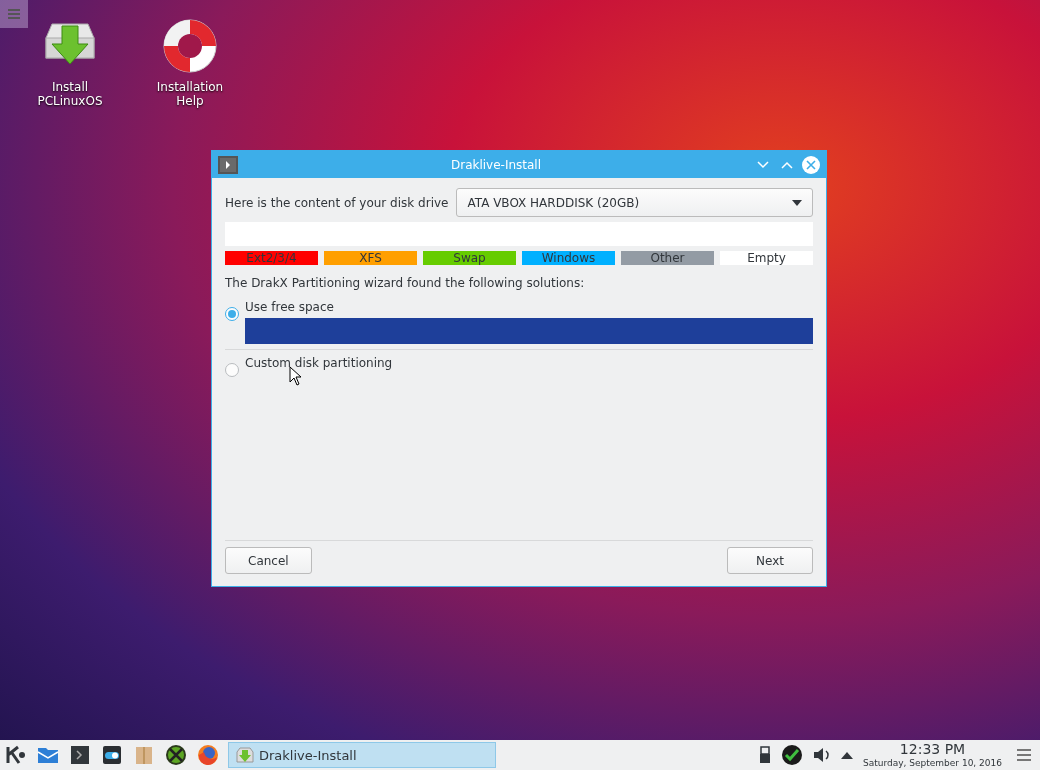  Describe the element at coordinates (295, 376) in the screenshot. I see `mouse-pointer-icon` at that location.